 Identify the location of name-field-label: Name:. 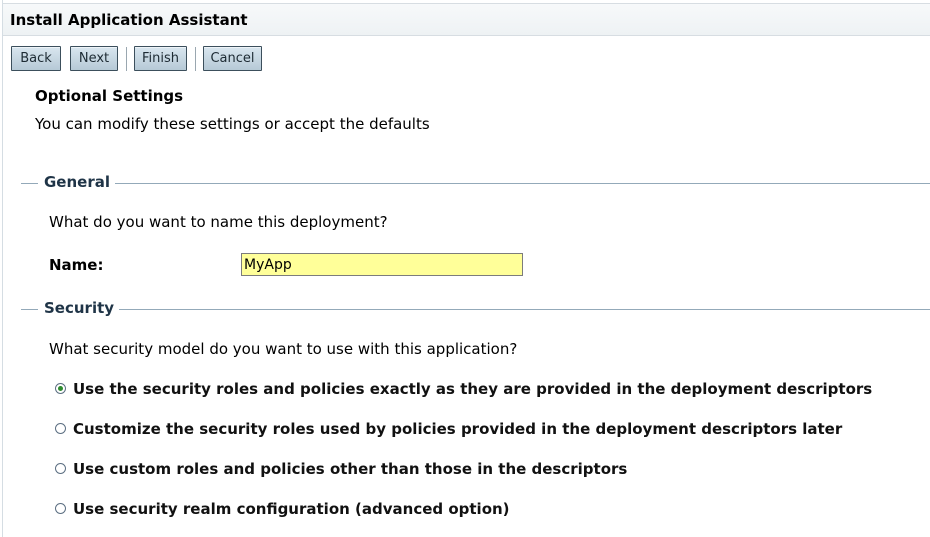
(76, 265).